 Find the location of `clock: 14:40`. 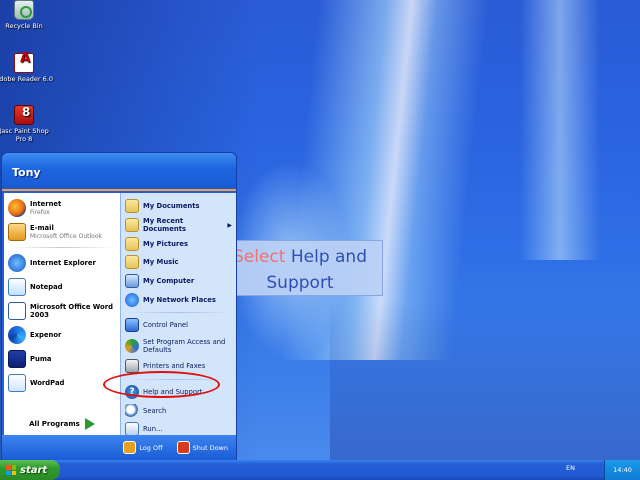

clock: 14:40 is located at coordinates (622, 470).